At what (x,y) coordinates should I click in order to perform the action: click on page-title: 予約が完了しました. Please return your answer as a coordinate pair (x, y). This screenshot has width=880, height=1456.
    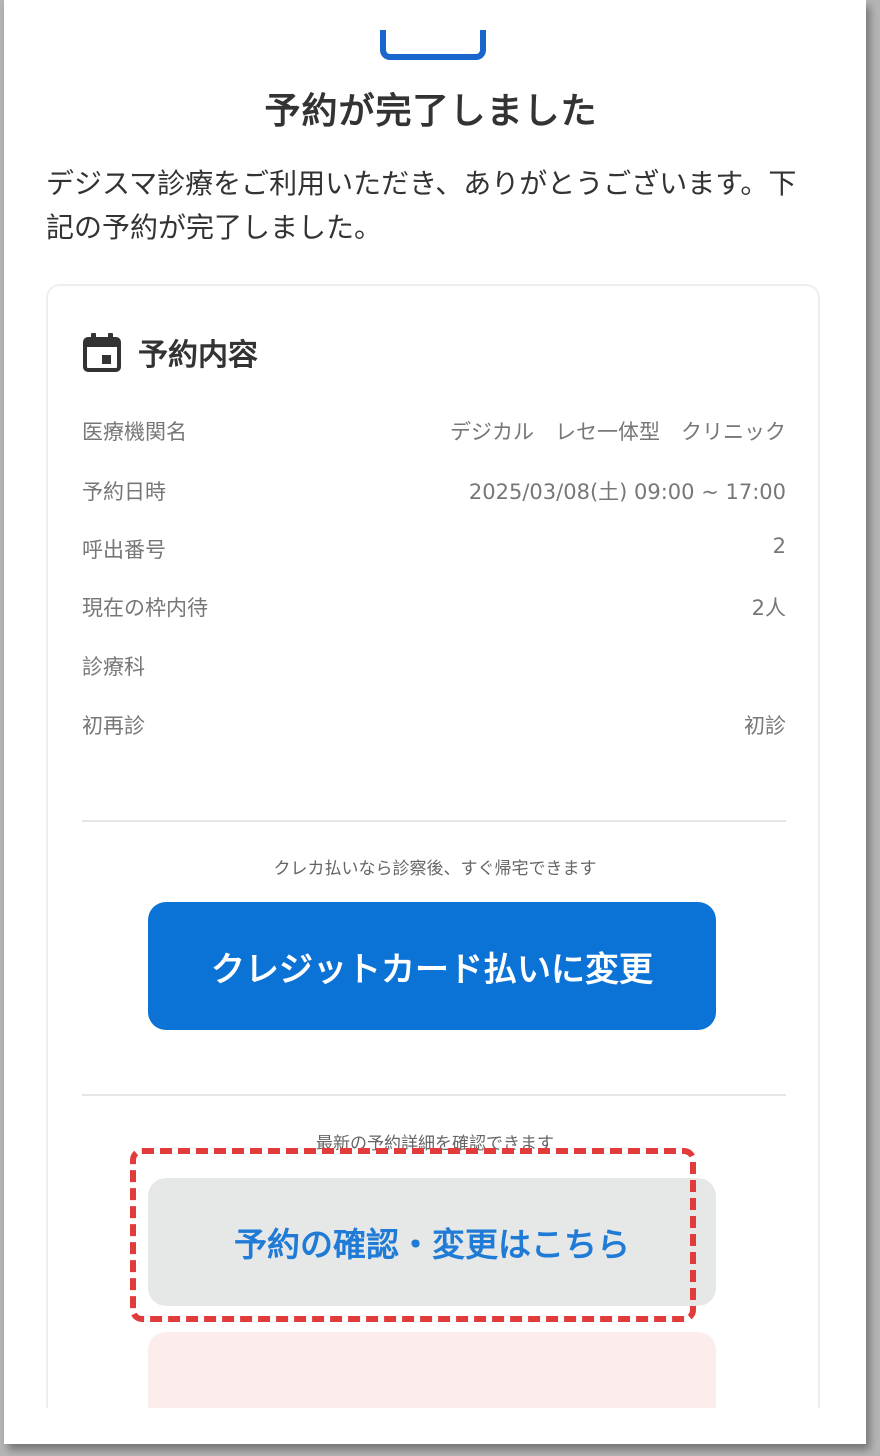
    Looking at the image, I should click on (431, 111).